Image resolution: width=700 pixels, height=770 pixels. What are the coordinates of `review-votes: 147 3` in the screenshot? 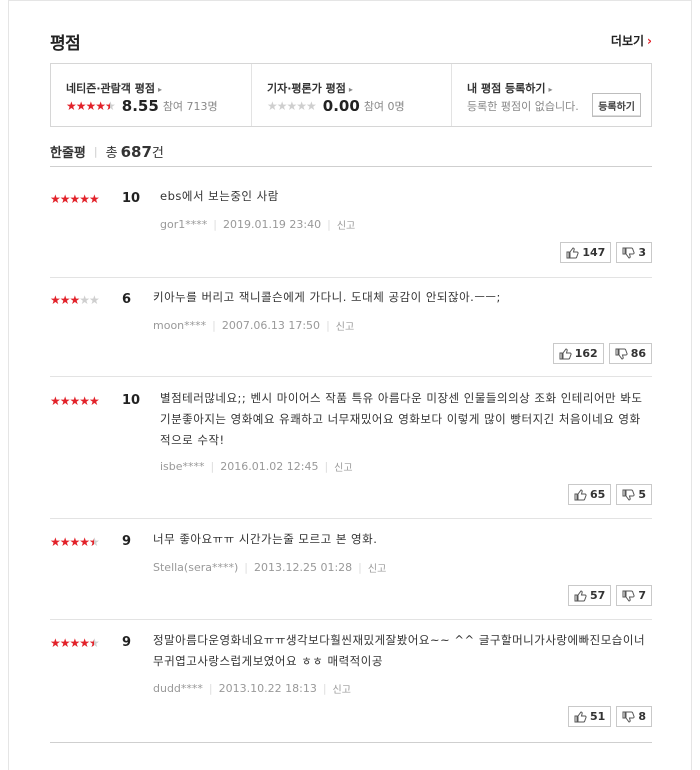 It's located at (606, 252).